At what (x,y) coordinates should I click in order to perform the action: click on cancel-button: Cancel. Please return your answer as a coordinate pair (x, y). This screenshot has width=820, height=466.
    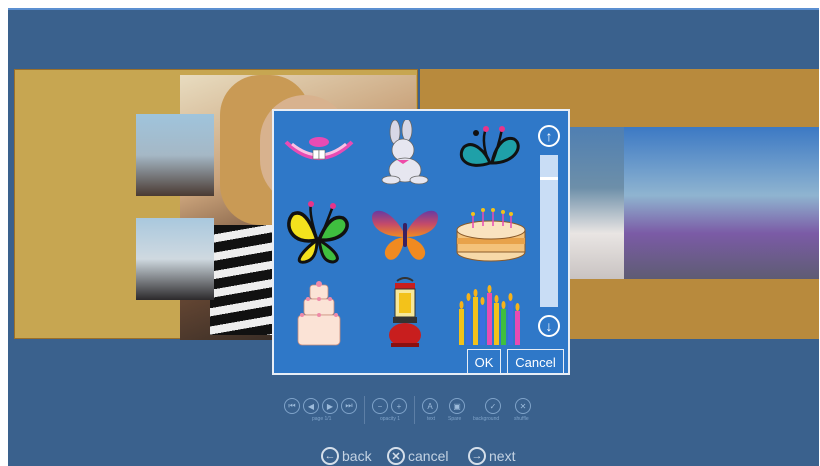
    Looking at the image, I should click on (535, 362).